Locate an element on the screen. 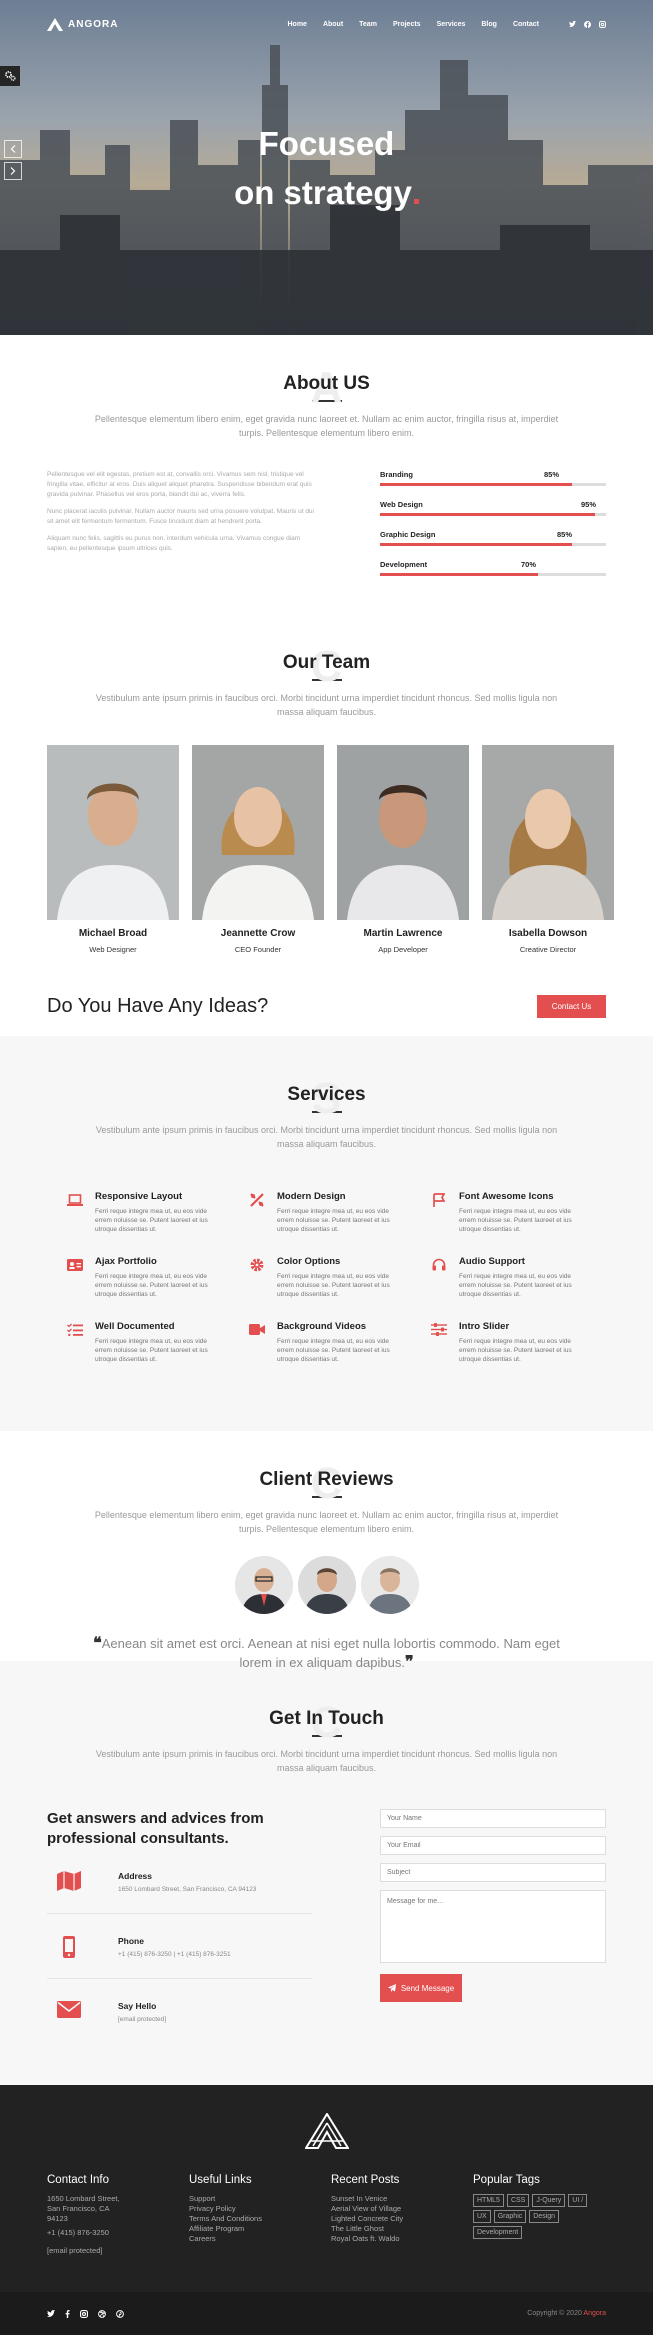 The image size is (653, 2345). footer-link: Terms And Conditions is located at coordinates (260, 2219).